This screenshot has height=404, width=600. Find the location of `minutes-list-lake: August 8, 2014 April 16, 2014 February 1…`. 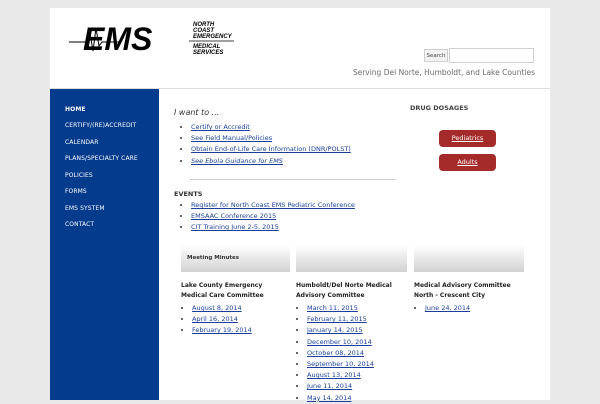

minutes-list-lake: August 8, 2014 April 16, 2014 February 1… is located at coordinates (215, 320).